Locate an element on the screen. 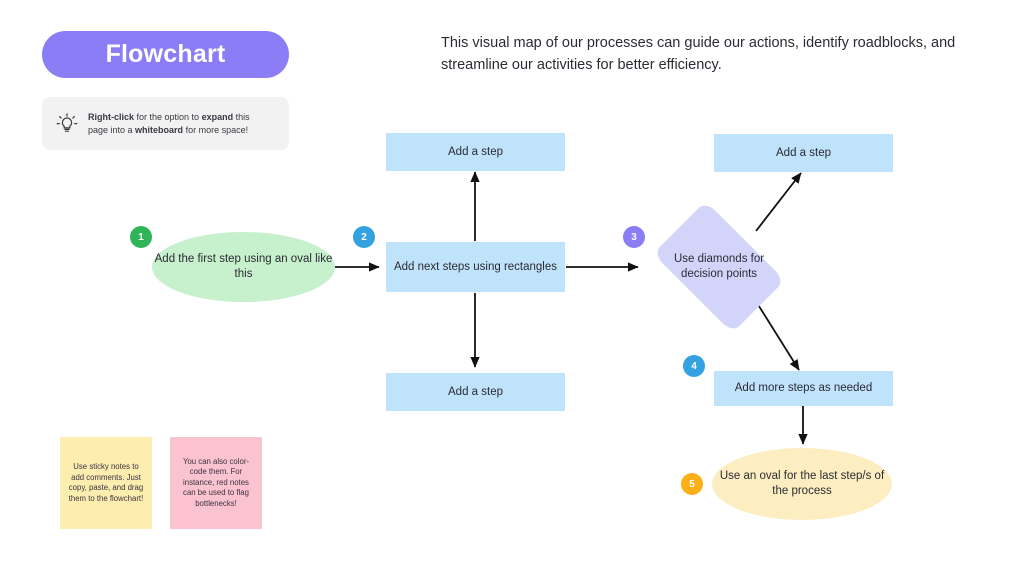  node-decision-diamond: Use diamonds for decision points is located at coordinates (719, 267).